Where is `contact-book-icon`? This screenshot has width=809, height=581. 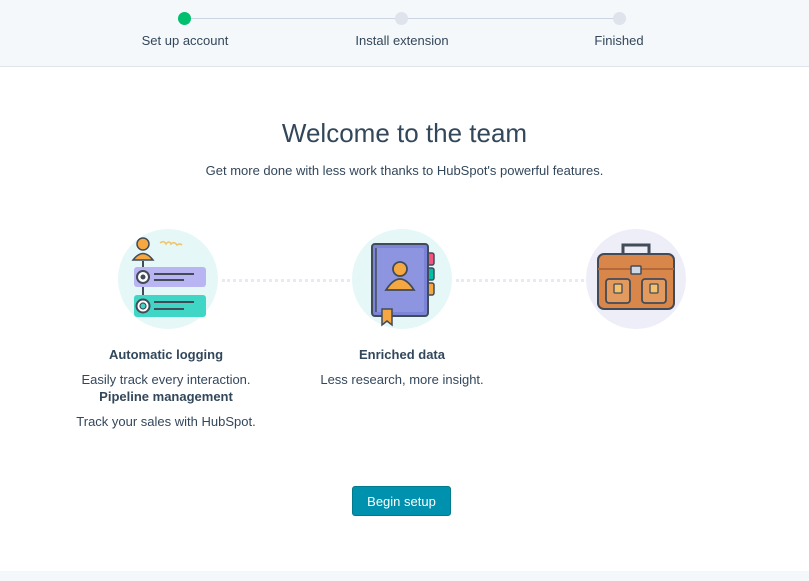
contact-book-icon is located at coordinates (402, 279).